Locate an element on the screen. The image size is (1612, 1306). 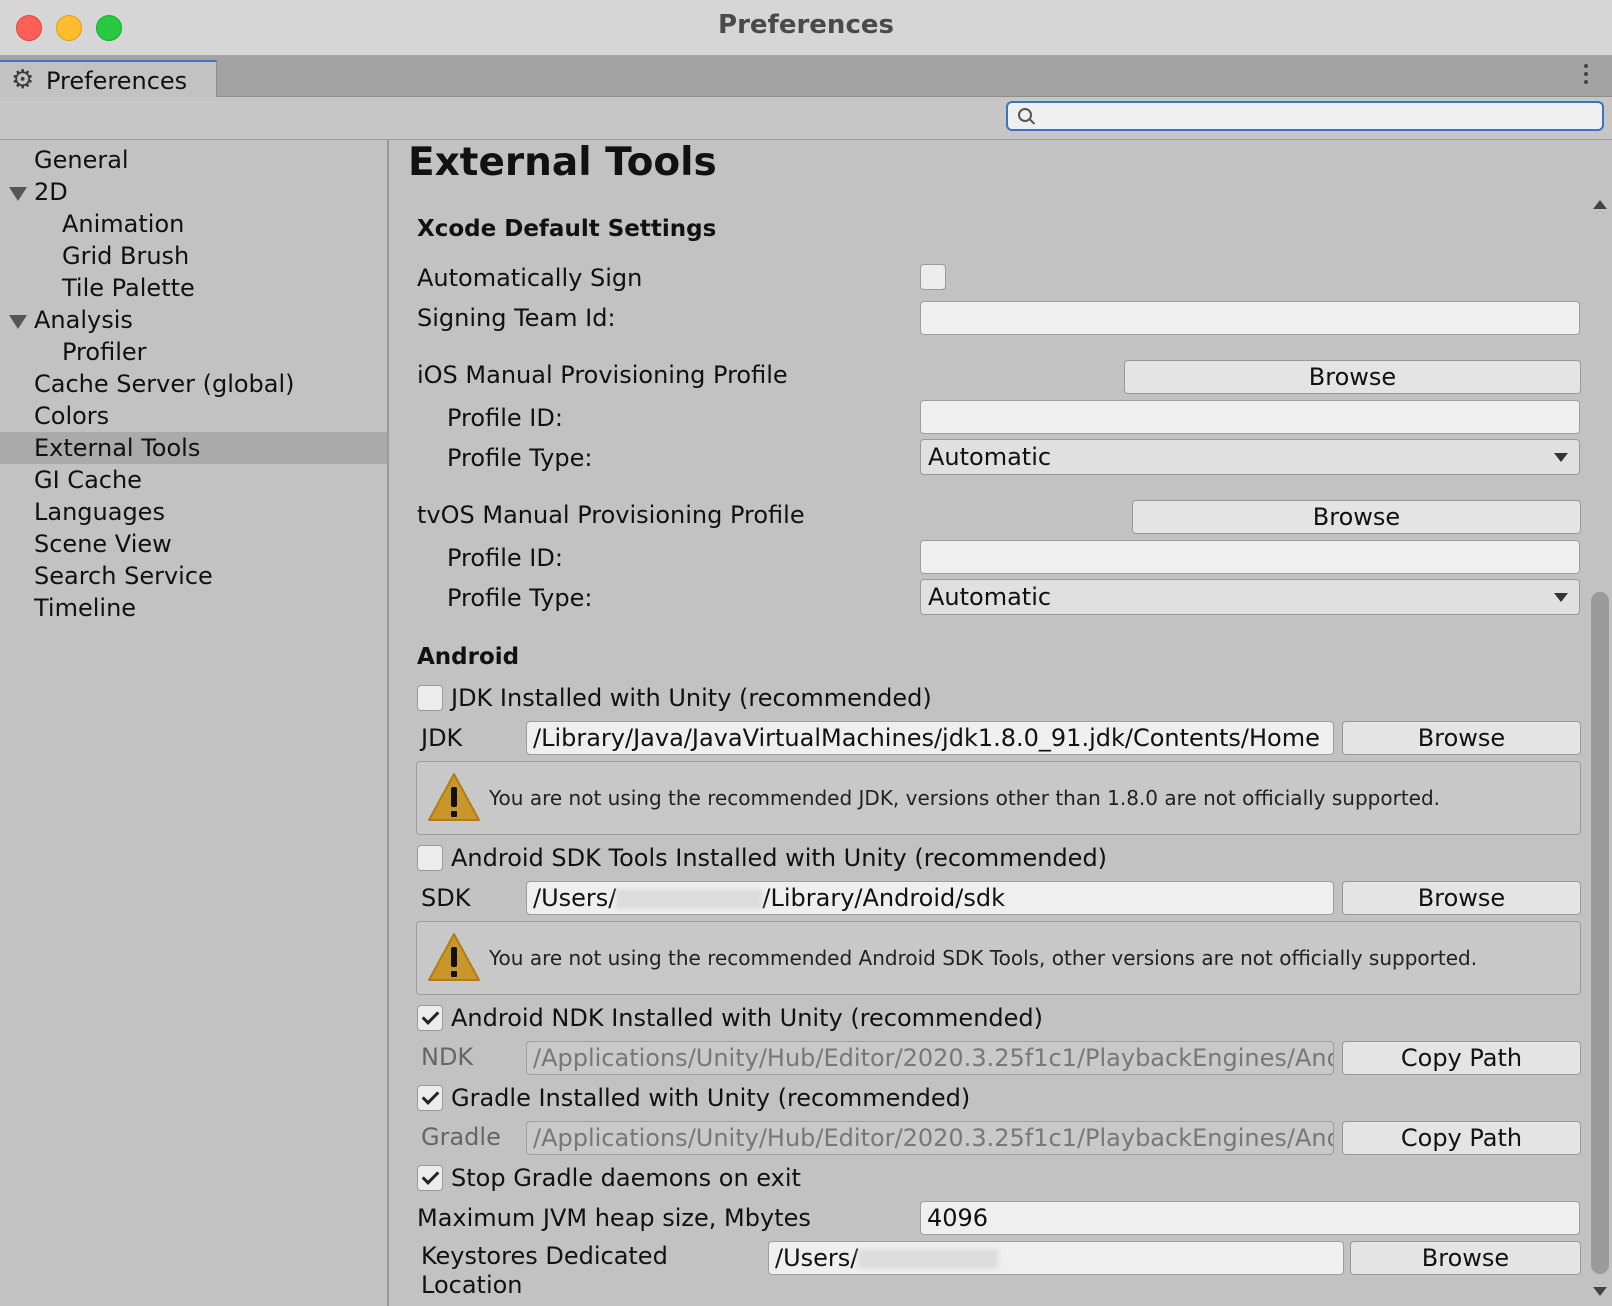
tvos-profile-id-field is located at coordinates (1250, 557).